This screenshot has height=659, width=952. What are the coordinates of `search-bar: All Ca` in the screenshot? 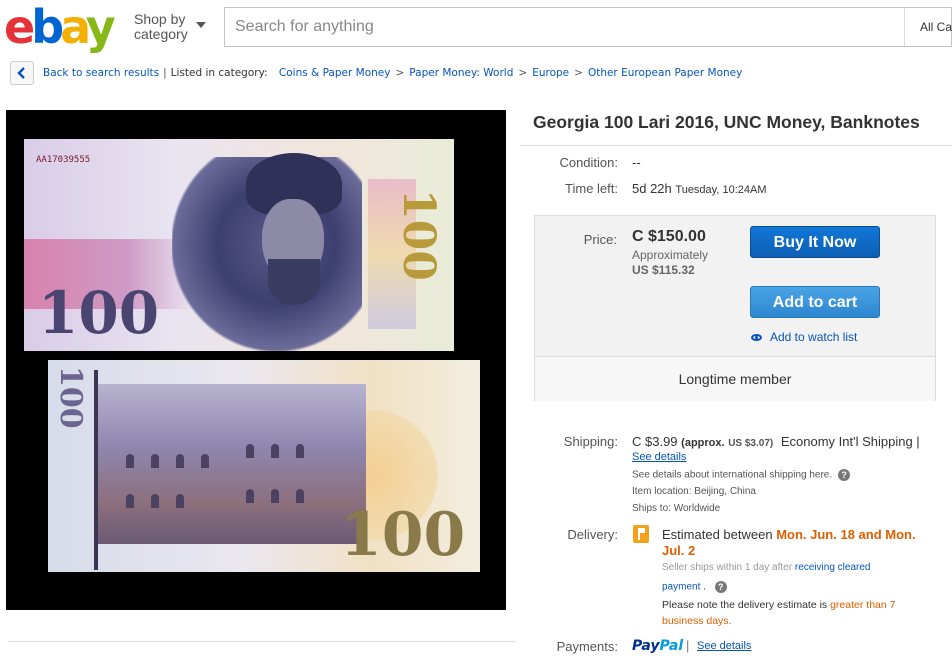 It's located at (588, 27).